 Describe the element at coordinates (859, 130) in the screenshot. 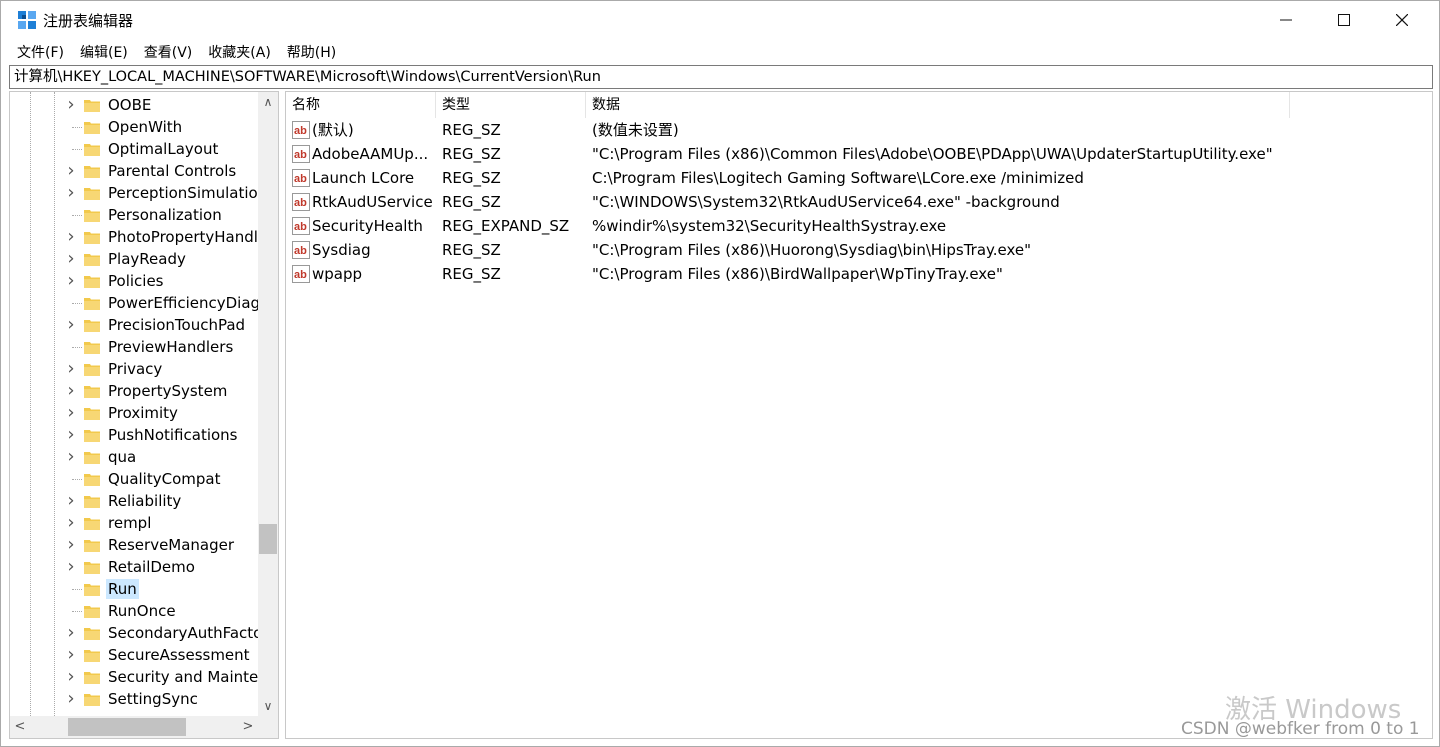

I see `value-row: ab (默认) REG_SZ (数值未设置)` at that location.